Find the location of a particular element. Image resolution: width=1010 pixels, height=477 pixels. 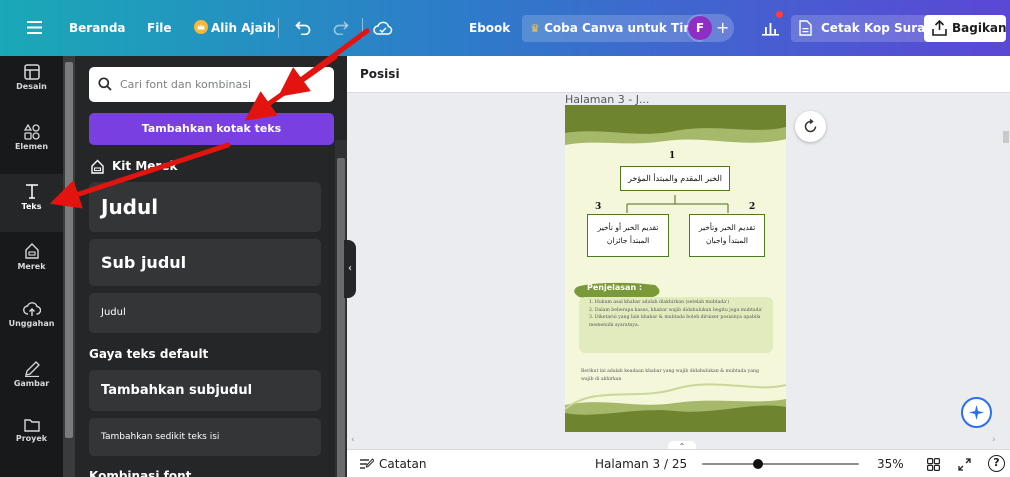

share-upload-icon is located at coordinates (939, 28).